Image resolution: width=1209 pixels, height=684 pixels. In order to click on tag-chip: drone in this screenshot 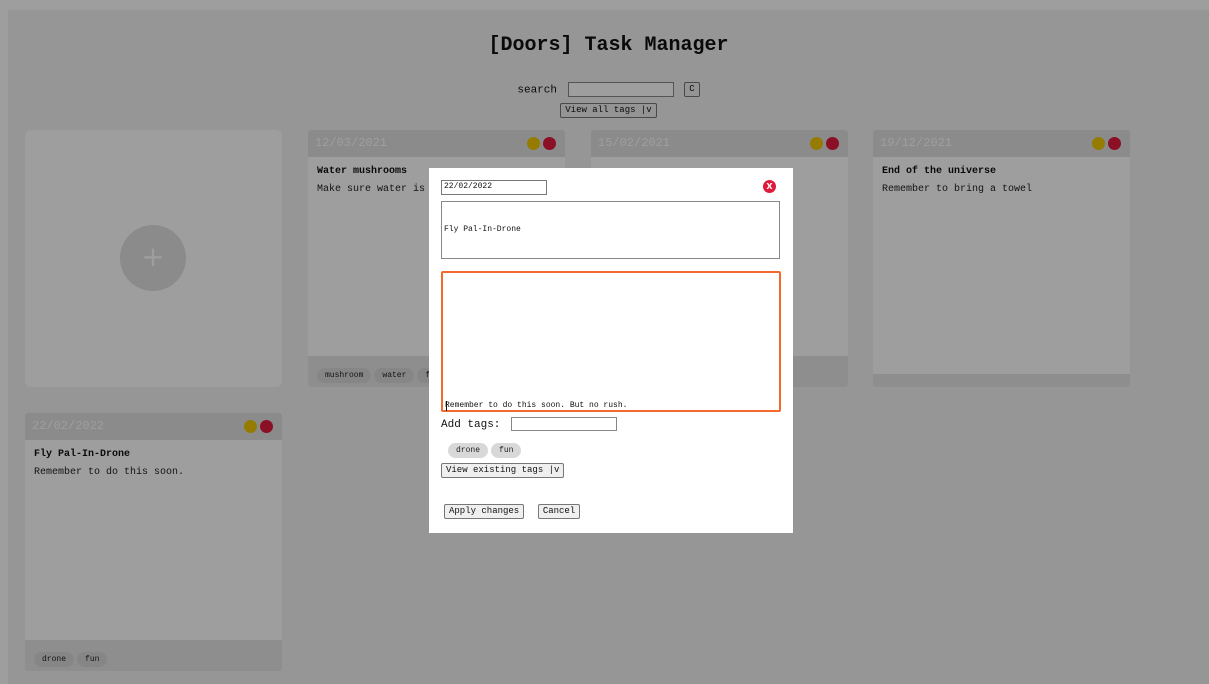, I will do `click(468, 450)`.